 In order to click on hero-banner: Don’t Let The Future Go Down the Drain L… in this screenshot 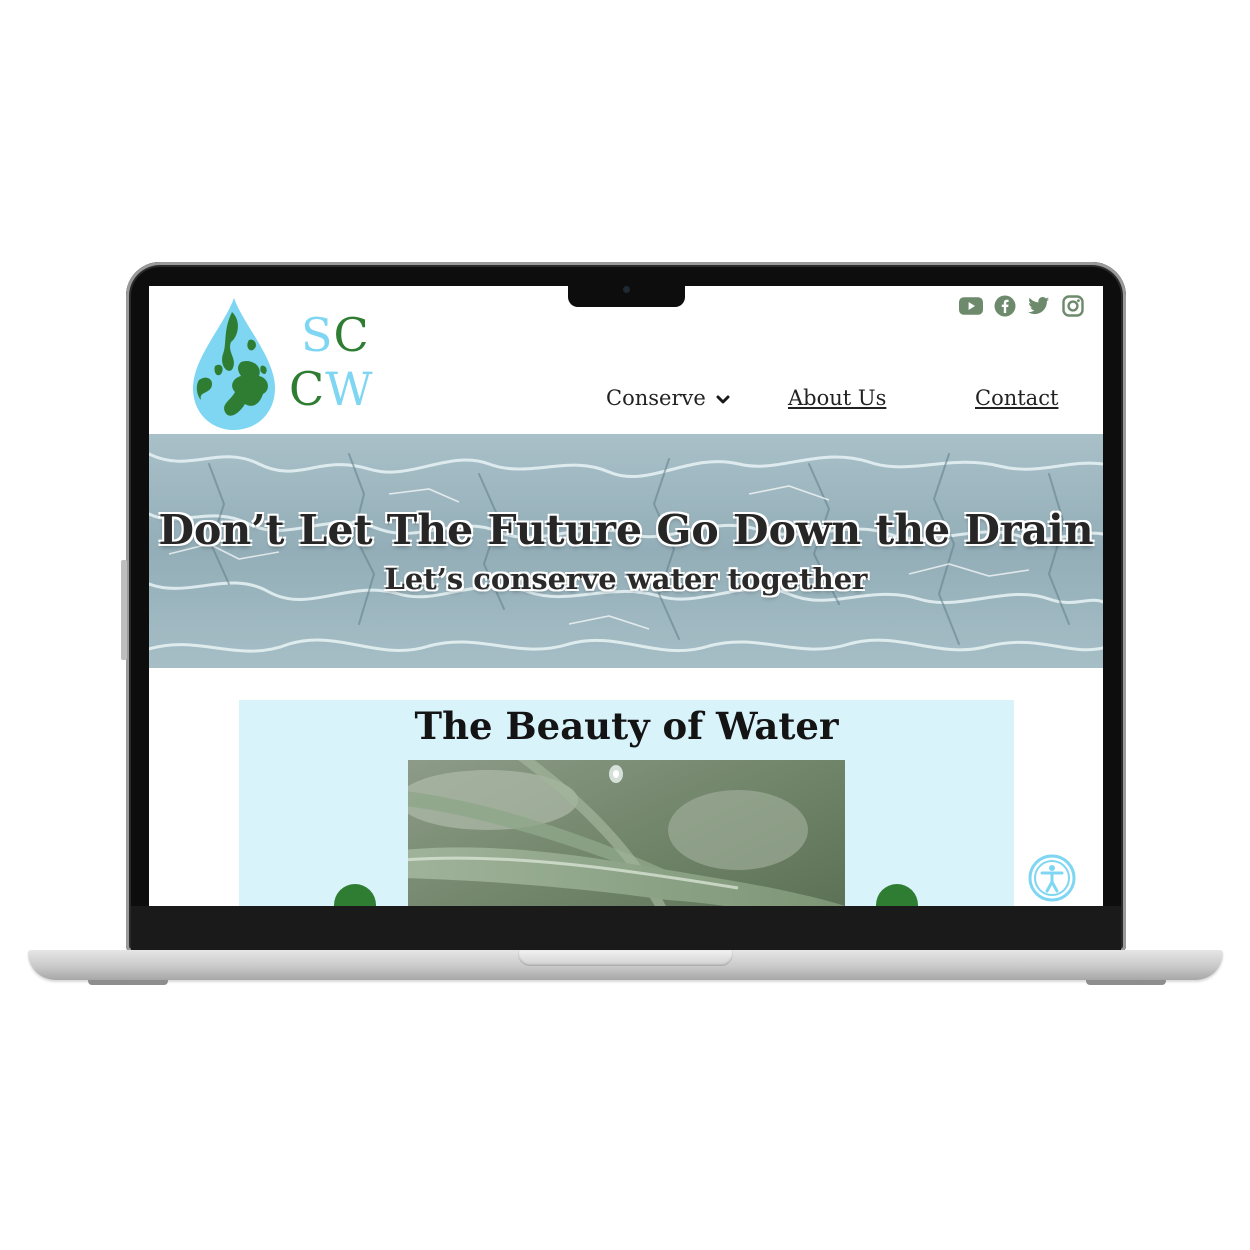, I will do `click(626, 551)`.